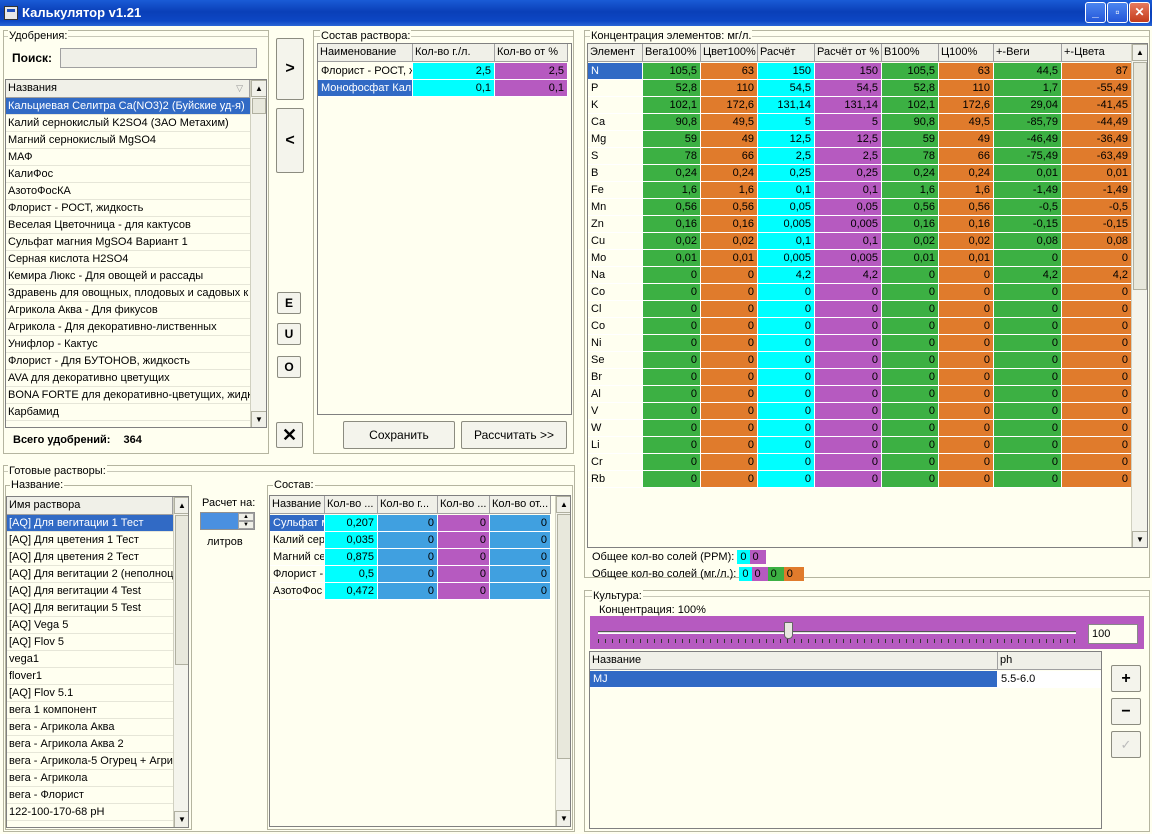  Describe the element at coordinates (1049, 661) in the screenshot. I see `culture-column-ph: ph` at that location.